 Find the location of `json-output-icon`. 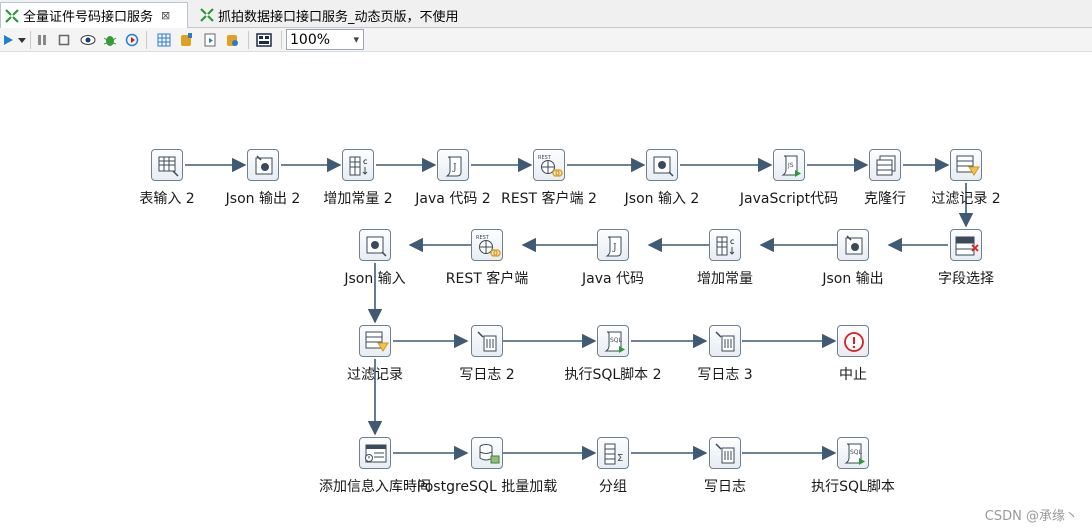

json-output-icon is located at coordinates (854, 245).